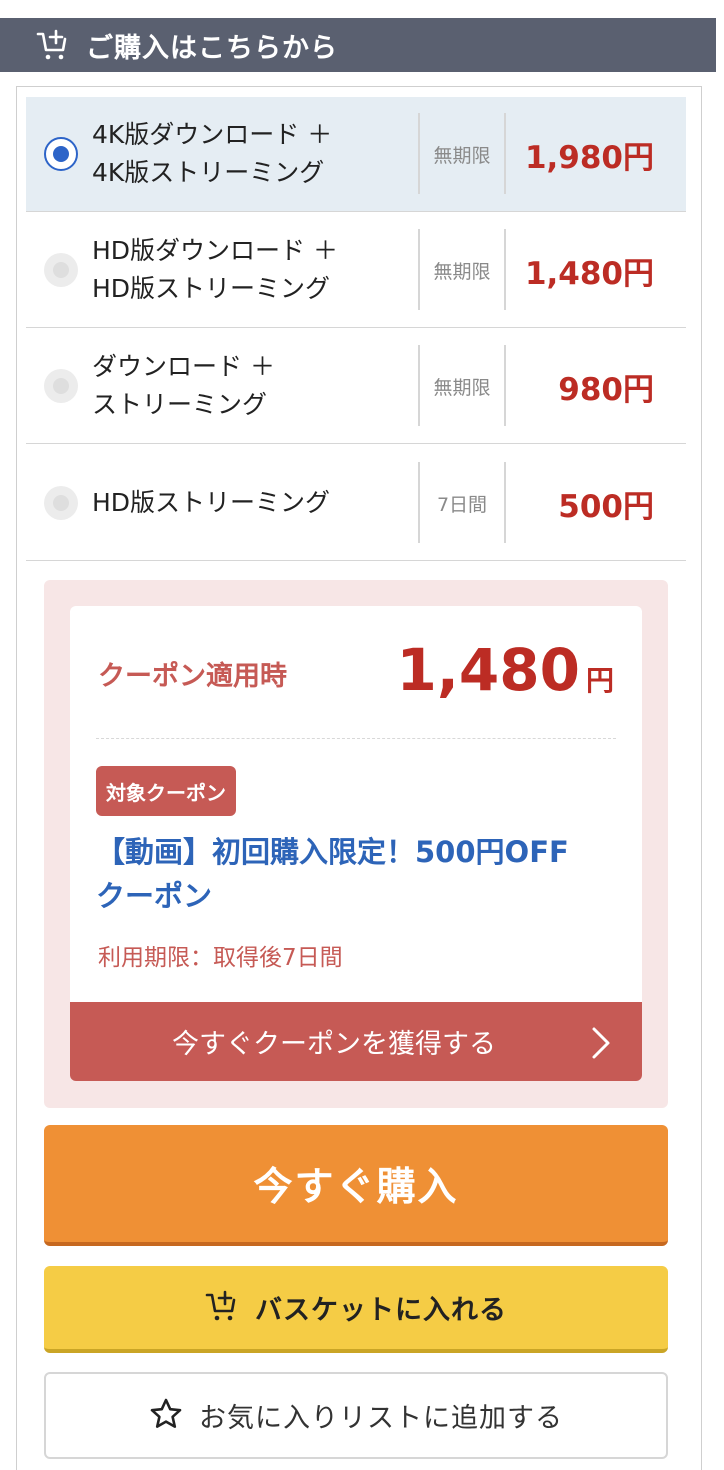 This screenshot has width=724, height=1470. Describe the element at coordinates (601, 1043) in the screenshot. I see `chevron-right-icon` at that location.